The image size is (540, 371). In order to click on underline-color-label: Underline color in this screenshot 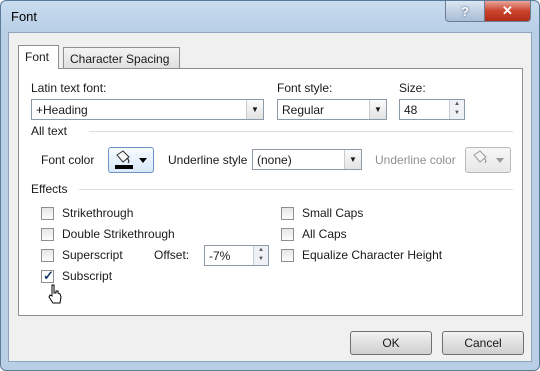, I will do `click(415, 160)`.